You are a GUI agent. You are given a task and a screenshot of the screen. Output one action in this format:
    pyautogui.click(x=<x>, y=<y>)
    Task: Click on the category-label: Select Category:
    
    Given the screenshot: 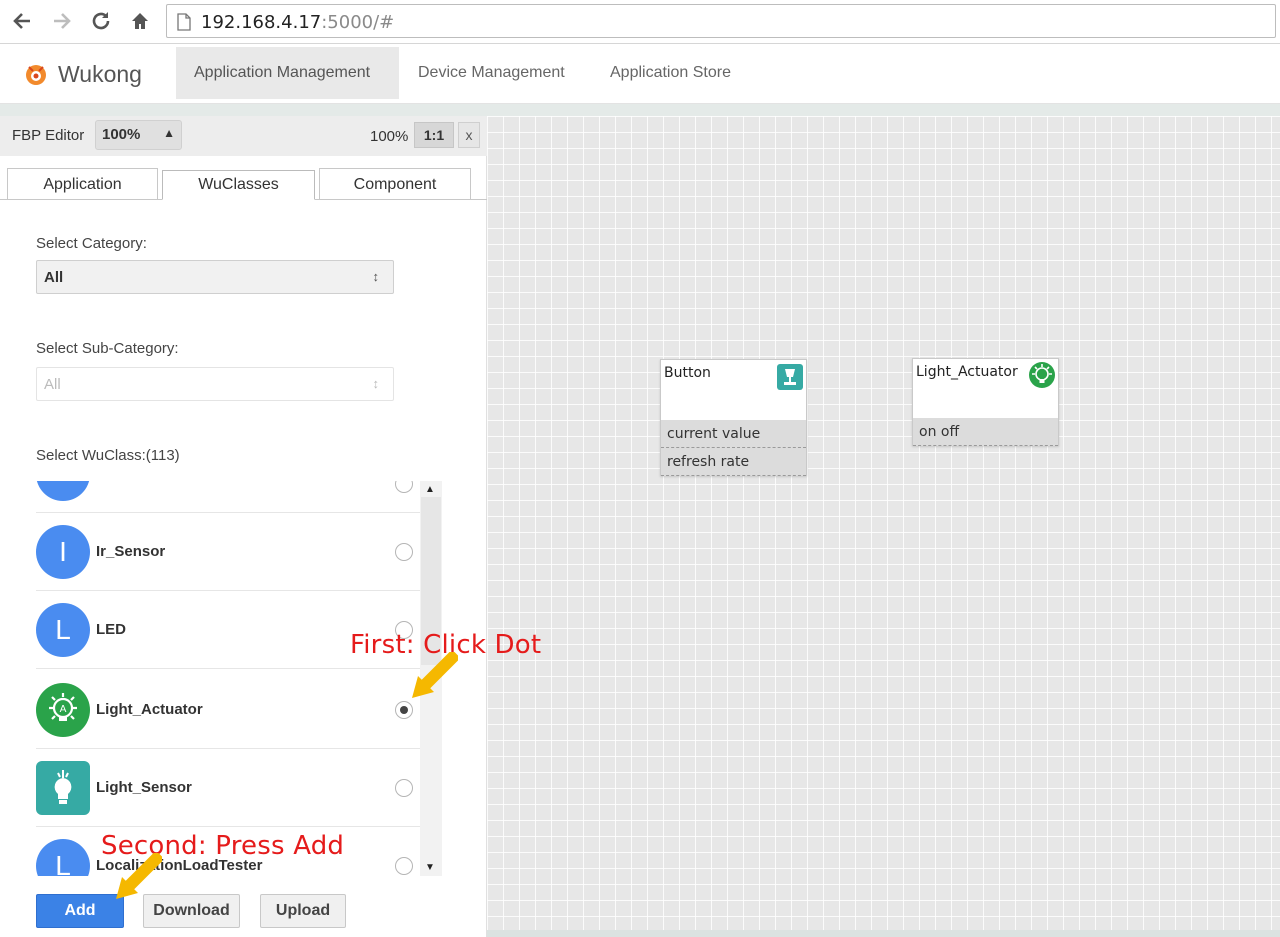 What is the action you would take?
    pyautogui.click(x=91, y=243)
    